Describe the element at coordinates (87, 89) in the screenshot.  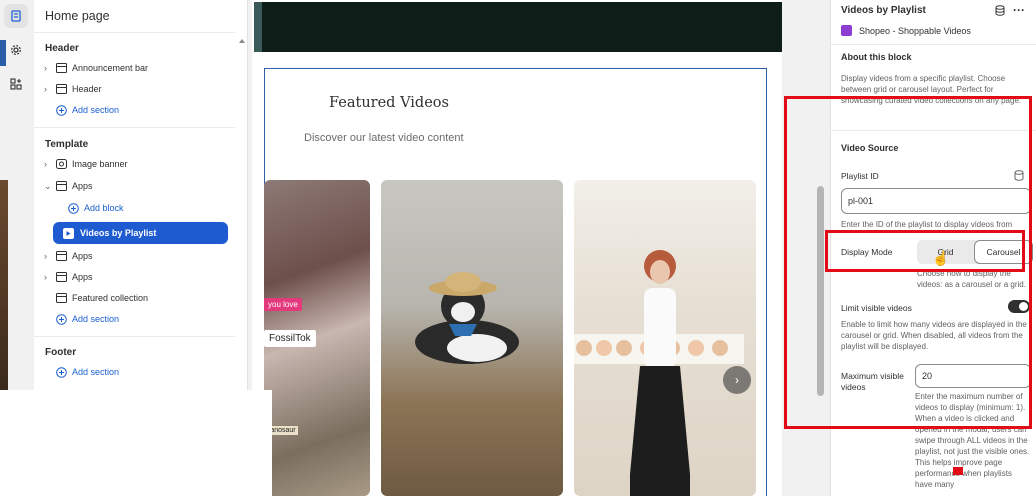
I see `sidebar-item-label: Header` at that location.